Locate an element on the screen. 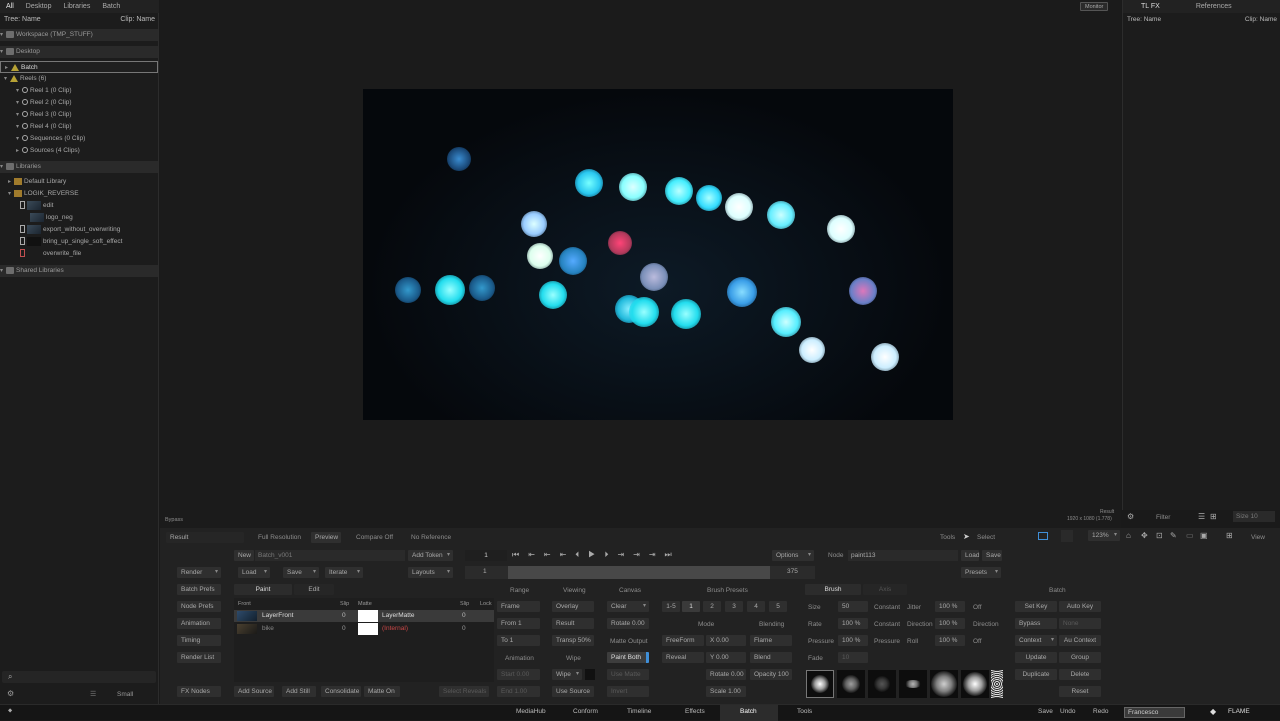 This screenshot has height=721, width=1280. wipe-color-swatch is located at coordinates (590, 674).